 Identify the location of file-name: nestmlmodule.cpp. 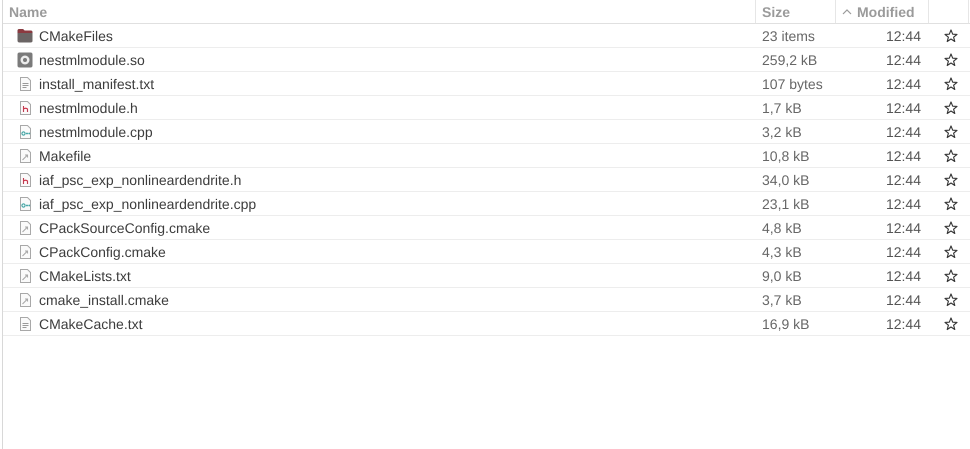
(96, 132).